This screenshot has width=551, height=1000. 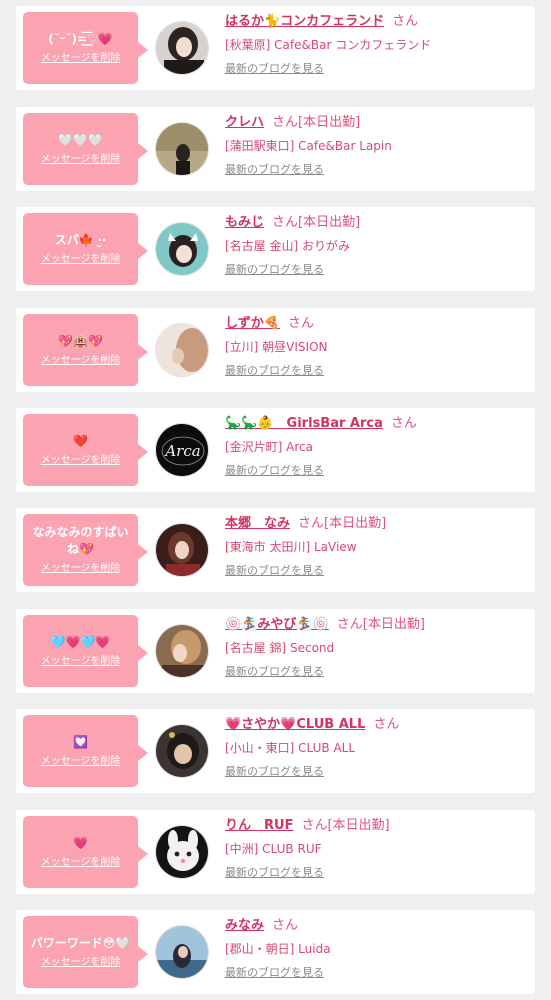 What do you see at coordinates (85, 249) in the screenshot?
I see `message-bubble: スパ🍁 ‧̫‧ メッセージを削除` at bounding box center [85, 249].